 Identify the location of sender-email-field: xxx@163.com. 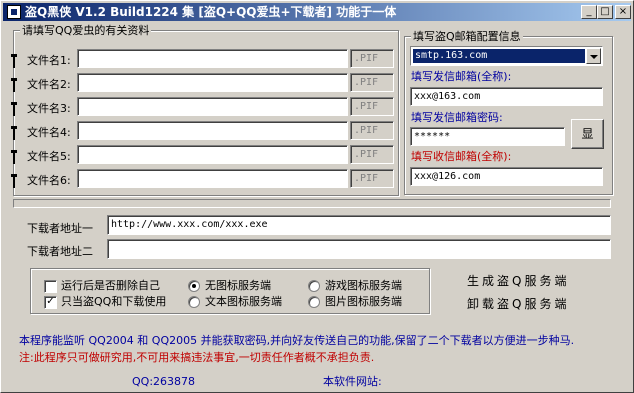
(506, 96).